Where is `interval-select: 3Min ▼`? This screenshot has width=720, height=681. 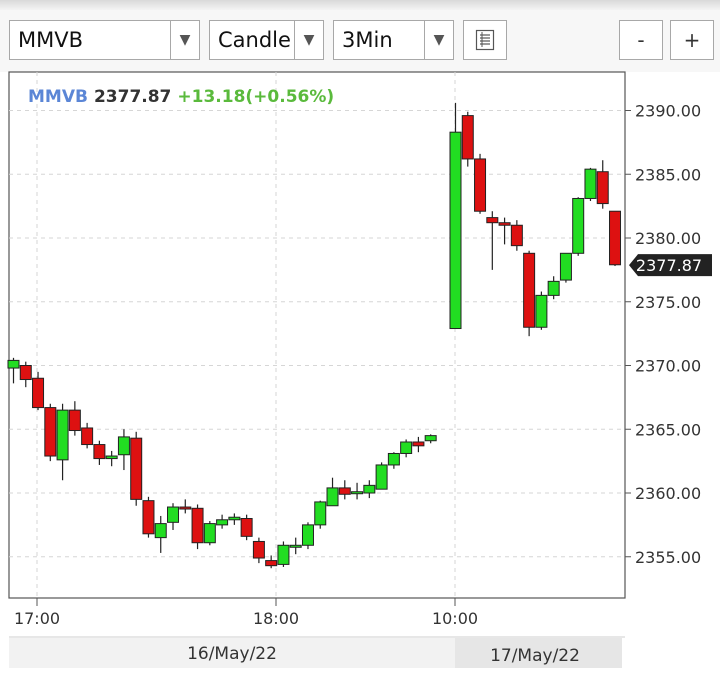
interval-select: 3Min ▼ is located at coordinates (393, 40).